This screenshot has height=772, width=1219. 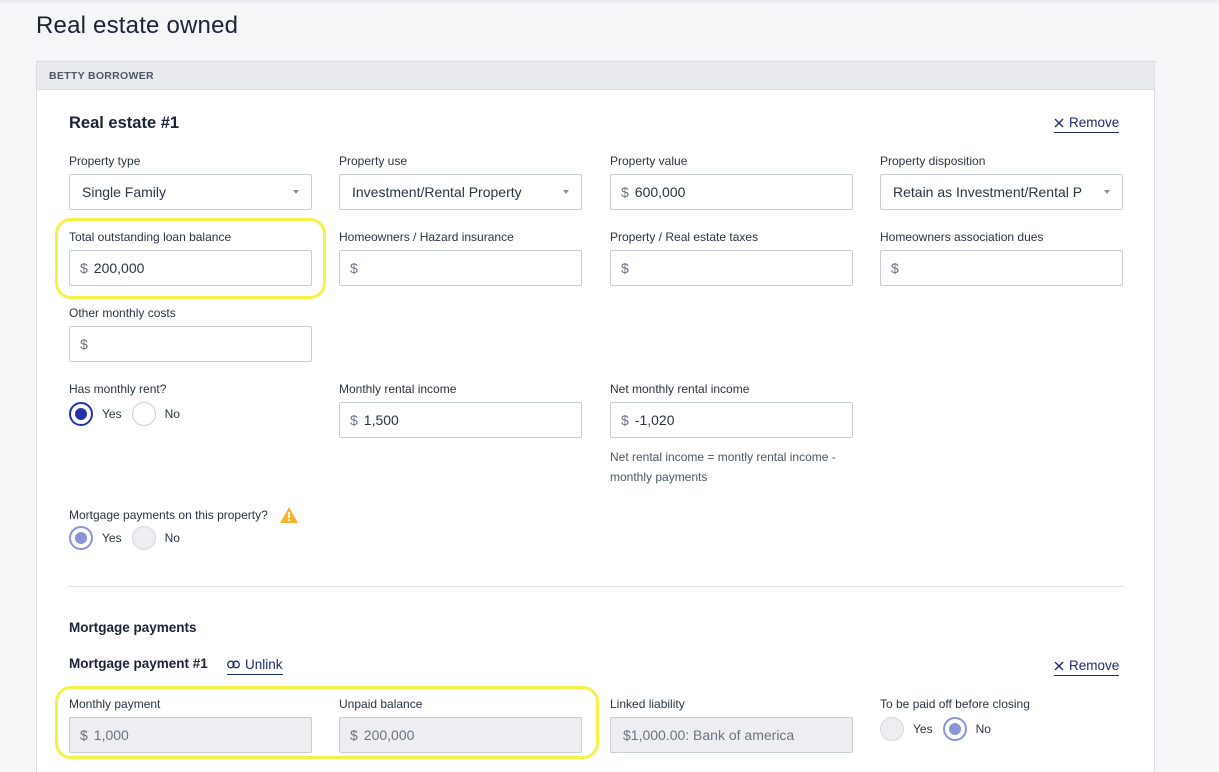 What do you see at coordinates (892, 729) in the screenshot?
I see `paid-off-yes-radio` at bounding box center [892, 729].